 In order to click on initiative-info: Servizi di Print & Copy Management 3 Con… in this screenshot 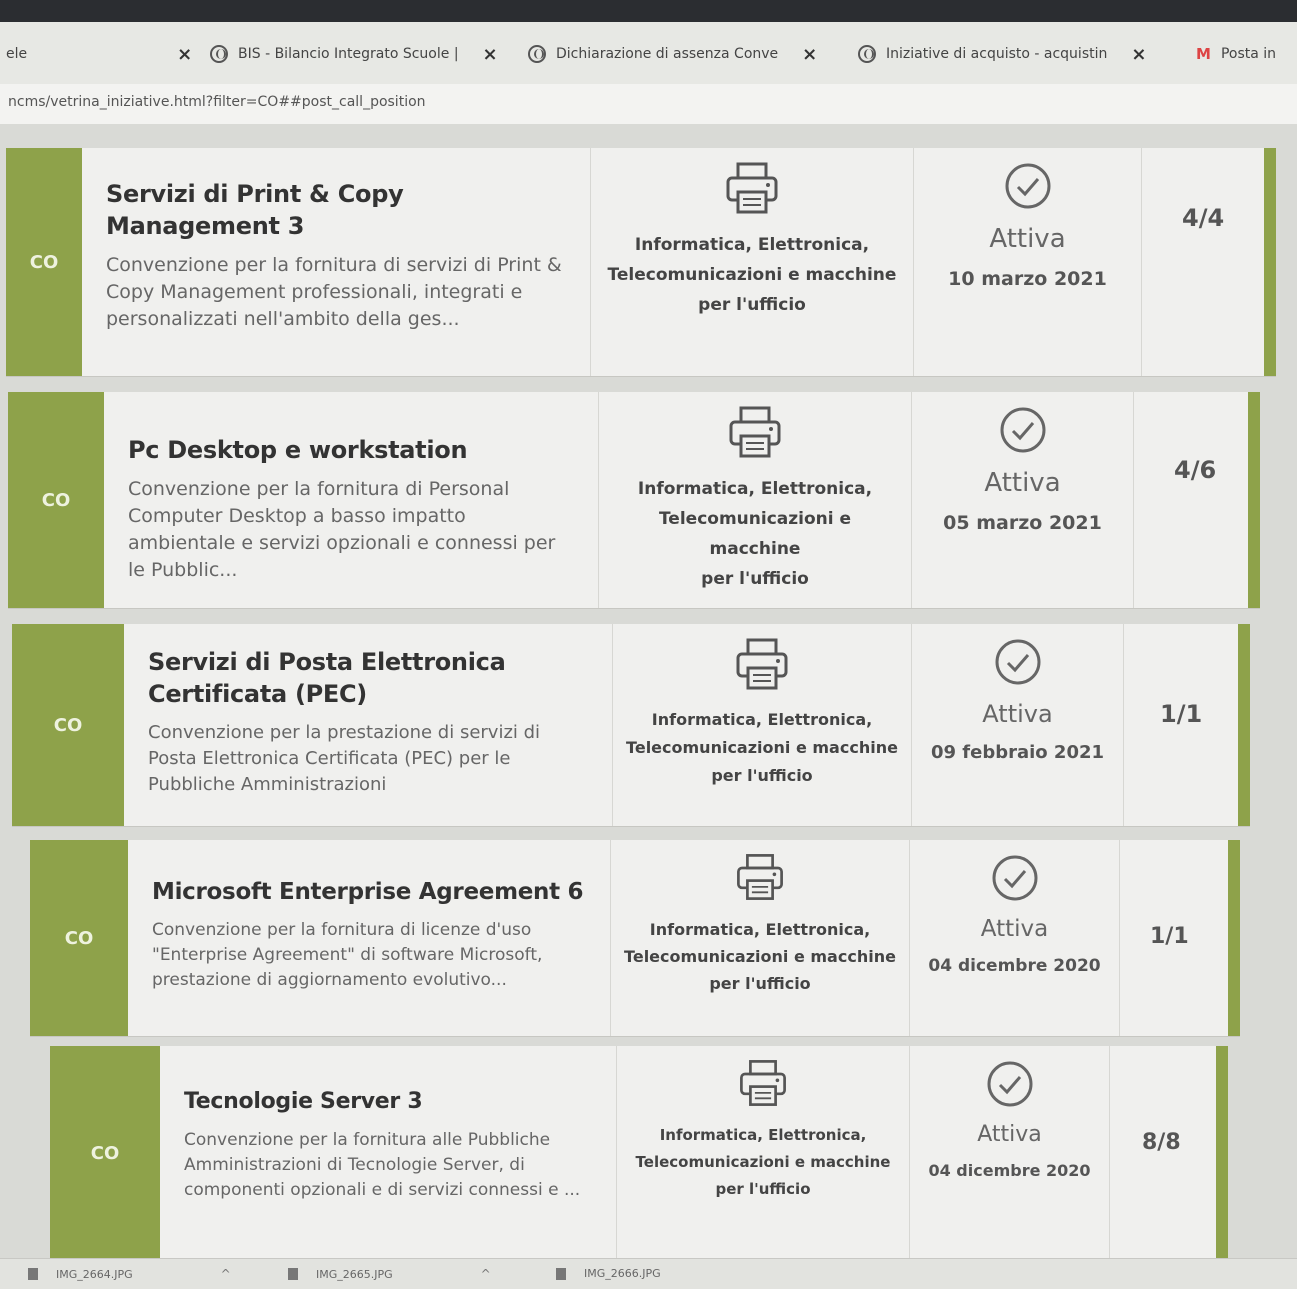, I will do `click(336, 262)`.